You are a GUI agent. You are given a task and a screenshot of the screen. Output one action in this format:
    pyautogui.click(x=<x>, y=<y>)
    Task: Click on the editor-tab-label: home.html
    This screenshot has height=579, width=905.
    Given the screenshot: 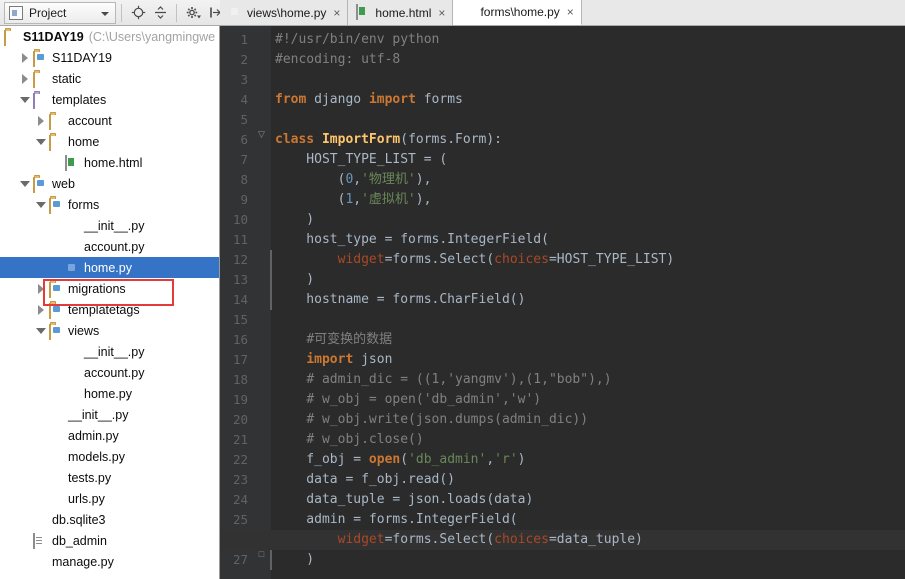 What is the action you would take?
    pyautogui.click(x=403, y=12)
    